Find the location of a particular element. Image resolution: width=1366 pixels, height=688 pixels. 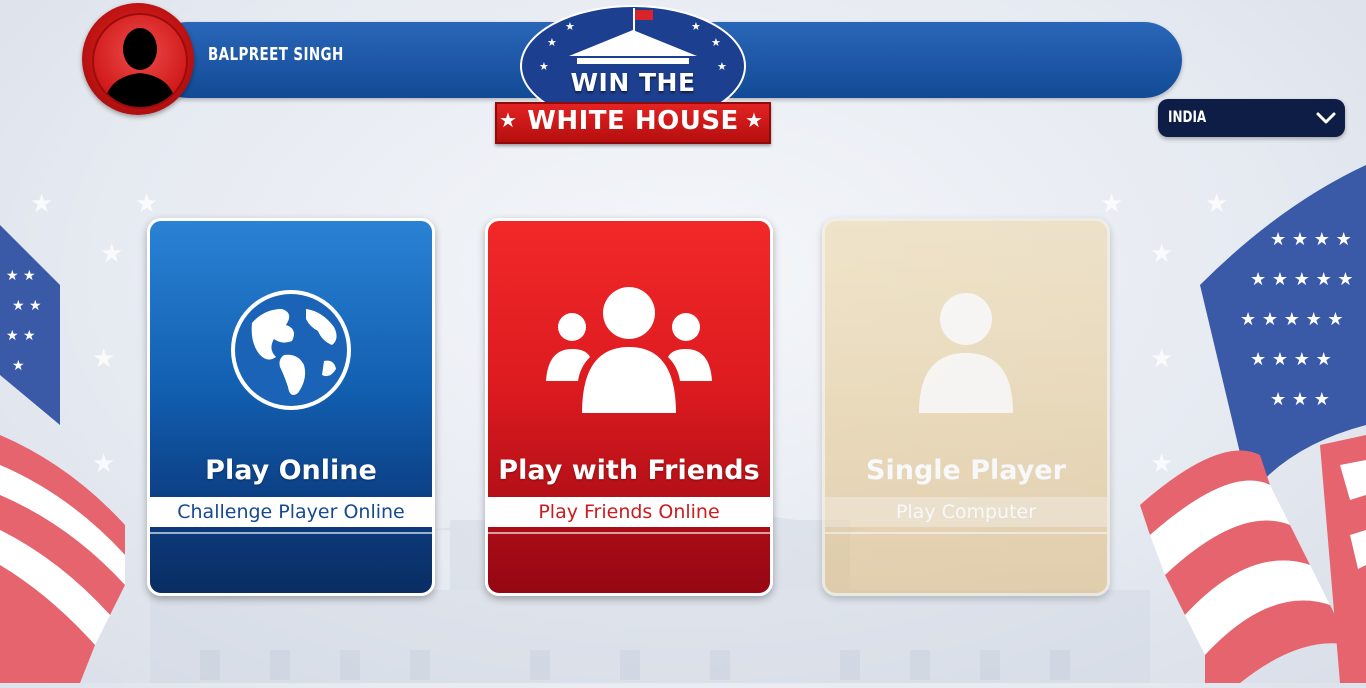

player-name: BALPREET SINGH is located at coordinates (276, 54).